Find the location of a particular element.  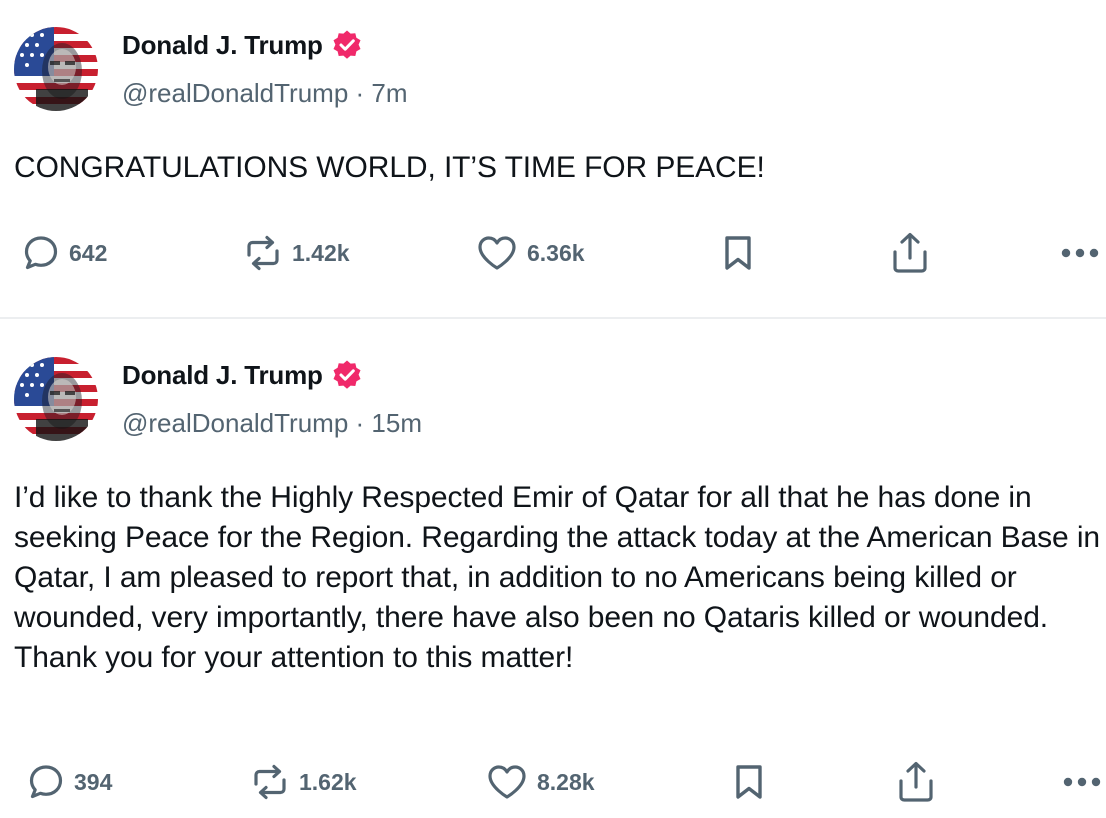

reply-button: 642 is located at coordinates (64, 253).